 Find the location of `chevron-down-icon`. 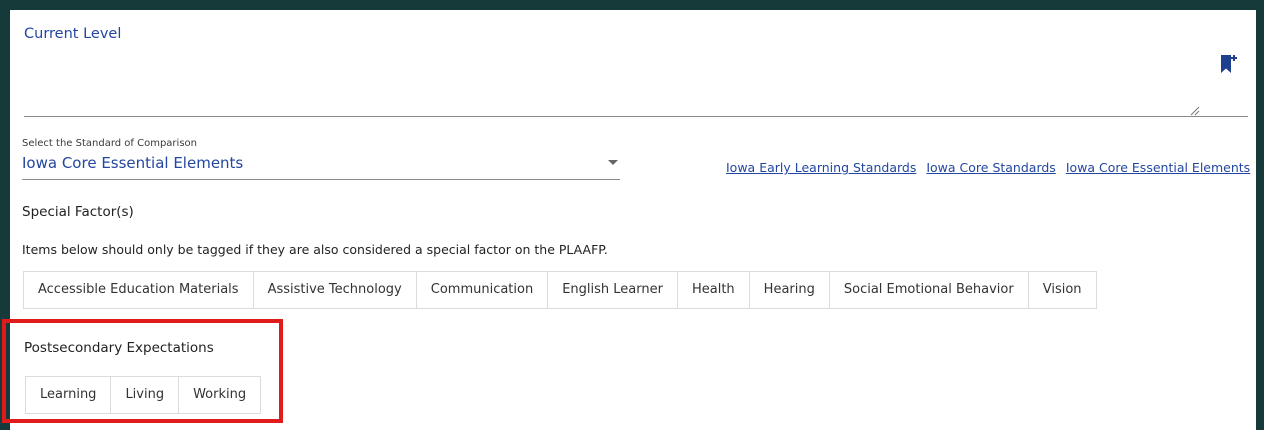

chevron-down-icon is located at coordinates (613, 162).